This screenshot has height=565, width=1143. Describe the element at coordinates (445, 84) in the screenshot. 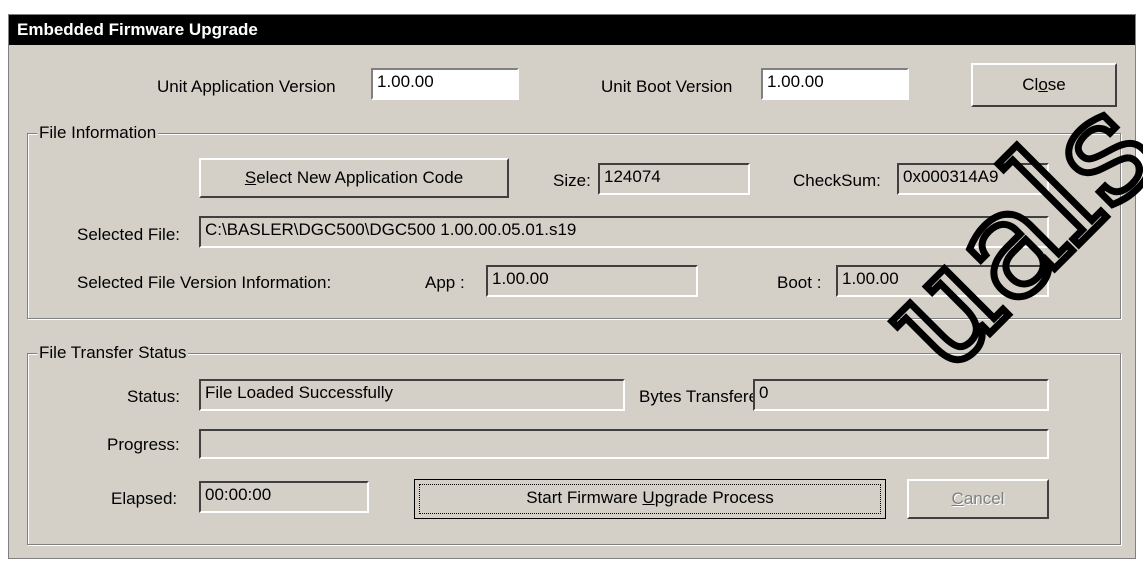

I see `unit-app-version-field: 1.00.00` at that location.